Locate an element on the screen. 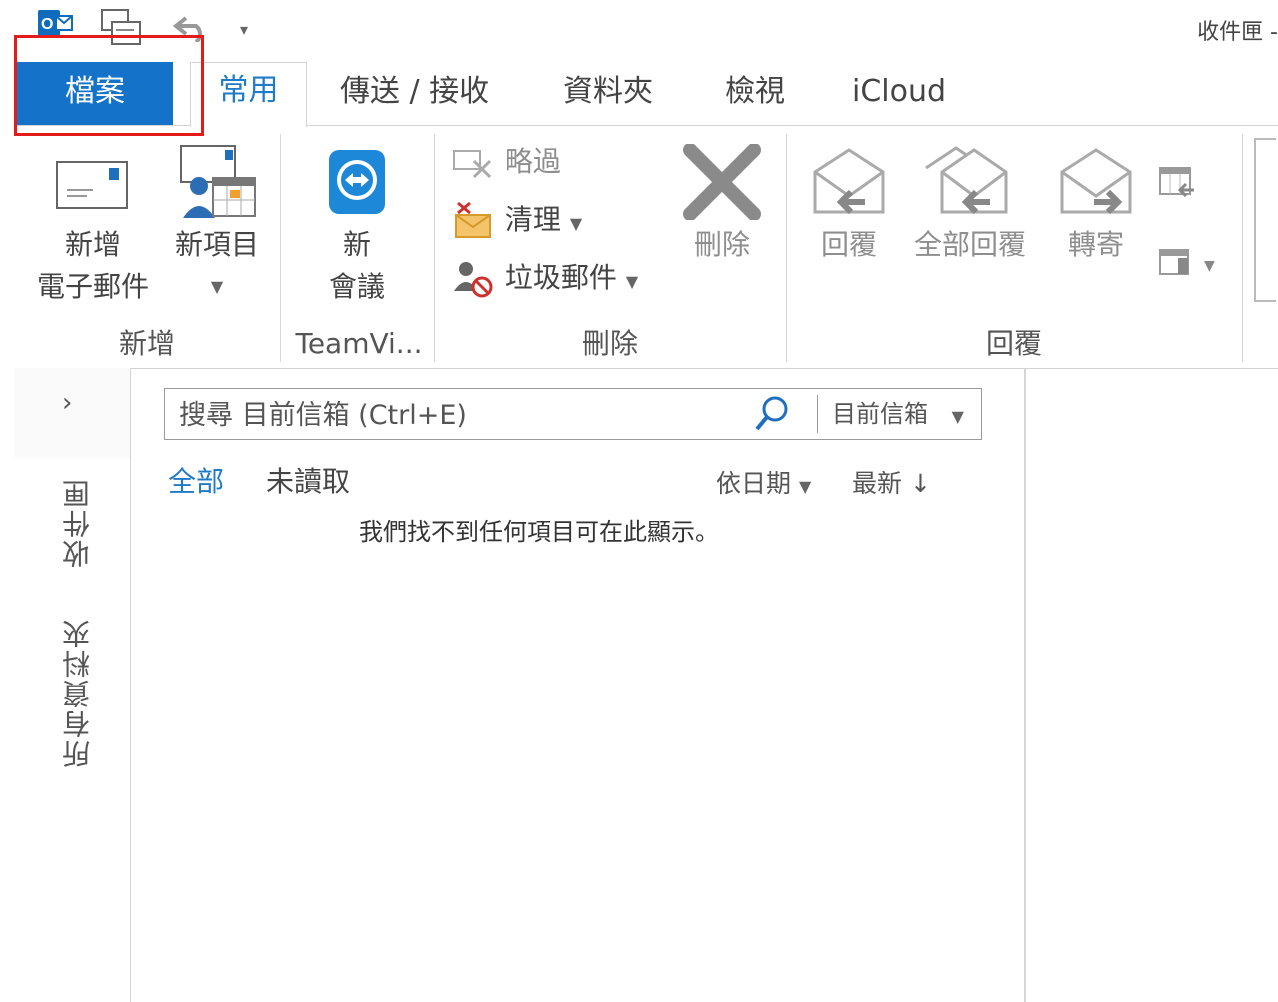  forward-icon is located at coordinates (1096, 179).